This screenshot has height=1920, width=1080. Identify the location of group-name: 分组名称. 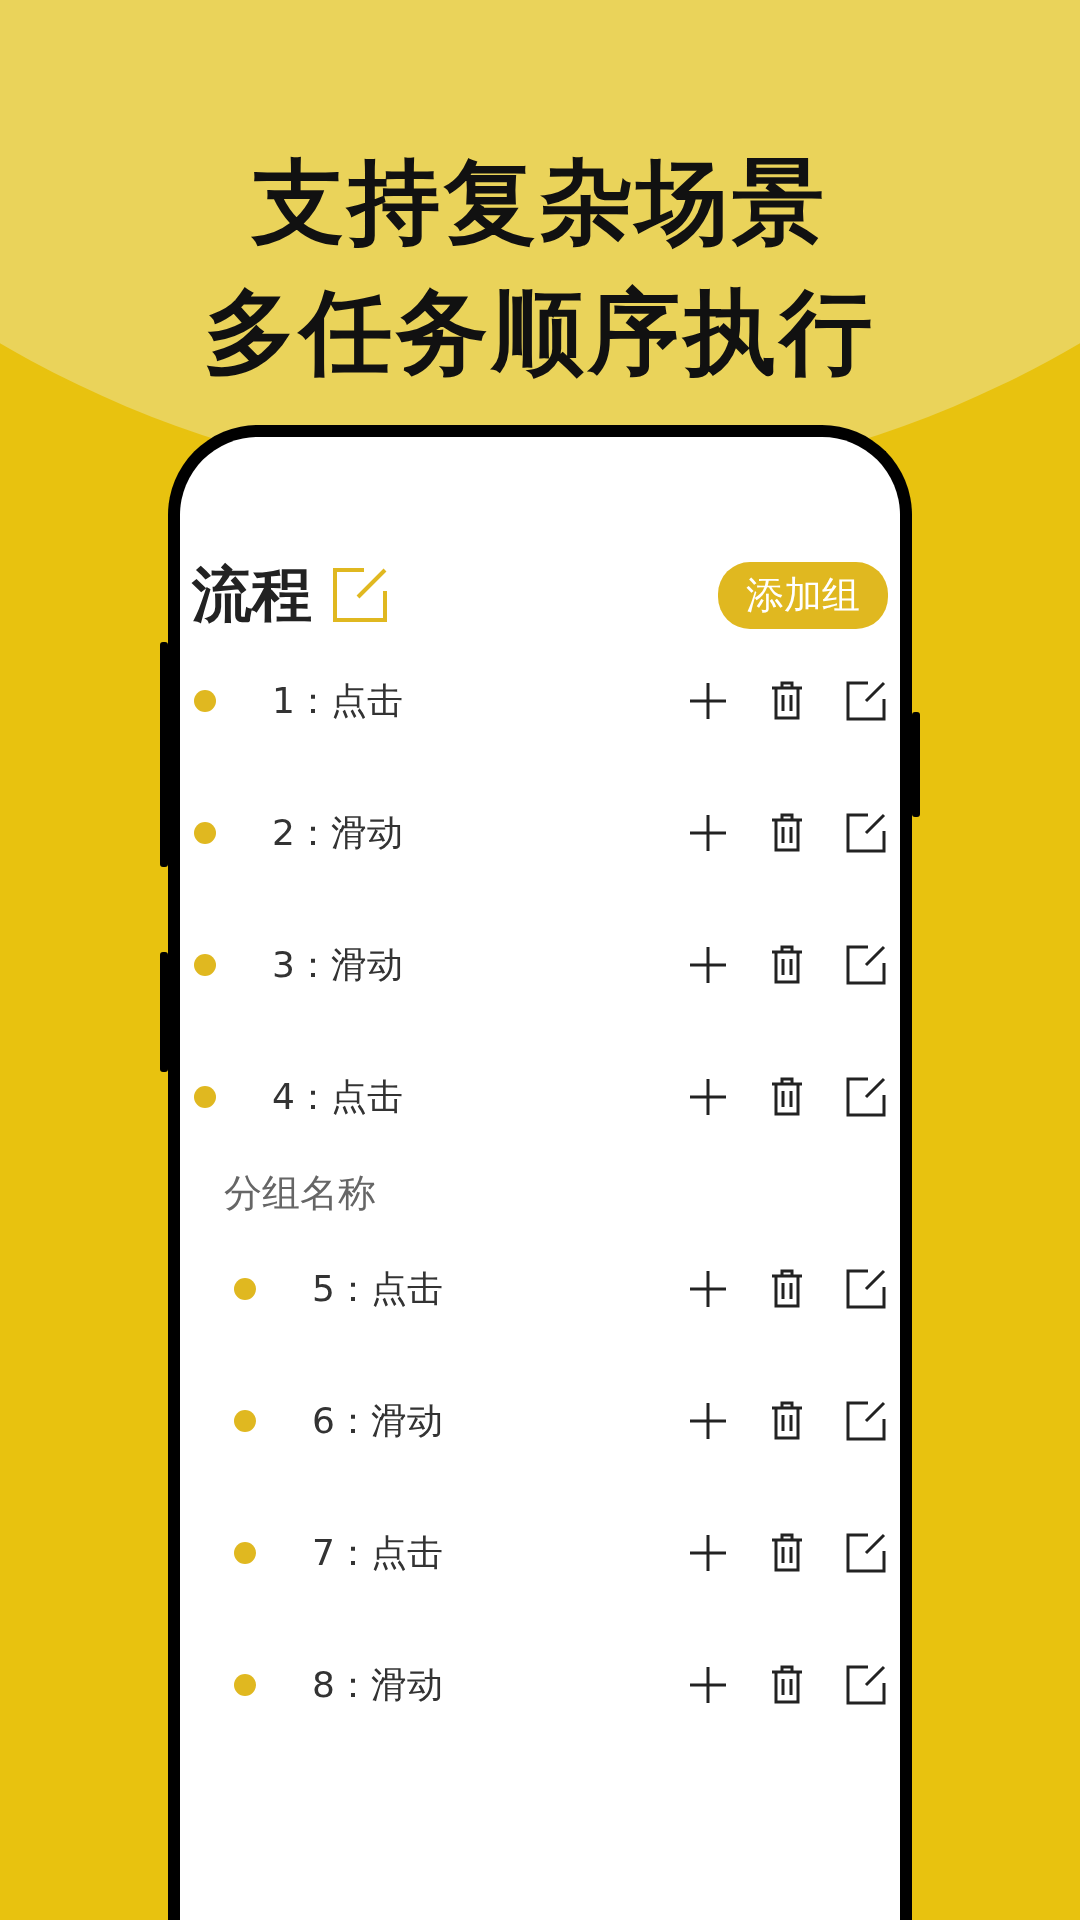
(300, 1193).